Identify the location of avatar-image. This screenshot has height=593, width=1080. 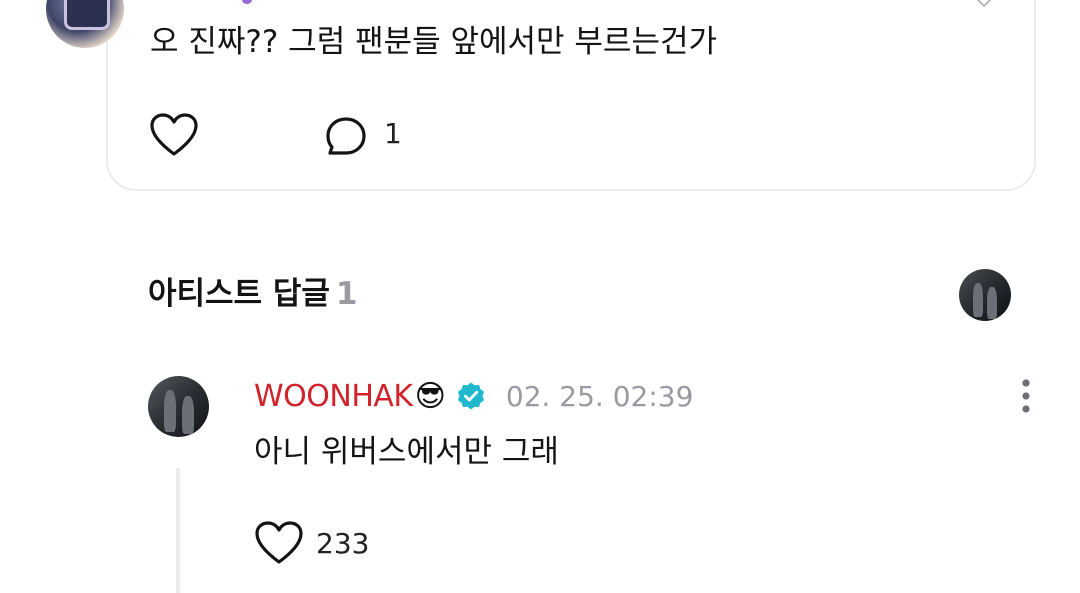
(87, 15).